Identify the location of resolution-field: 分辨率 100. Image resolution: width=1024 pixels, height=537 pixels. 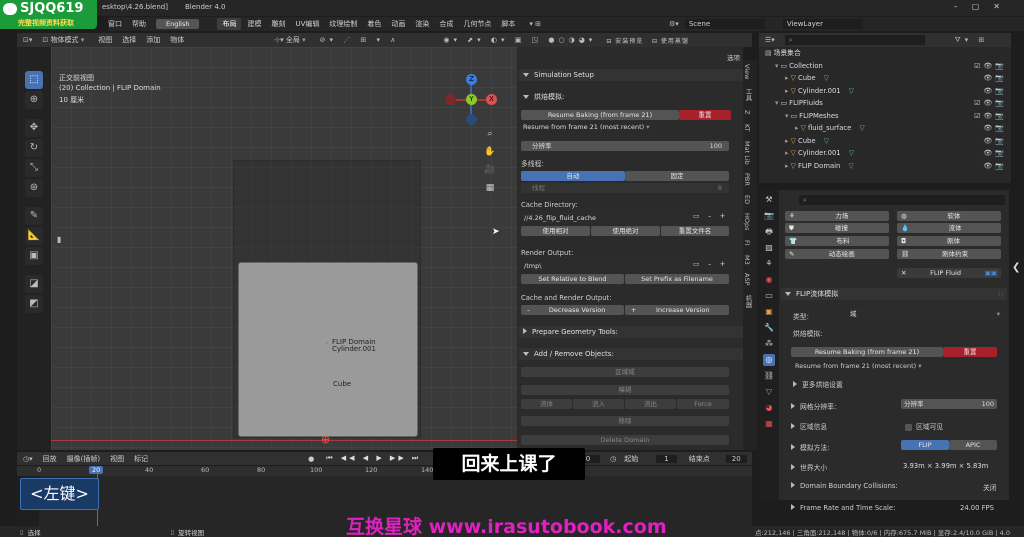
(625, 146).